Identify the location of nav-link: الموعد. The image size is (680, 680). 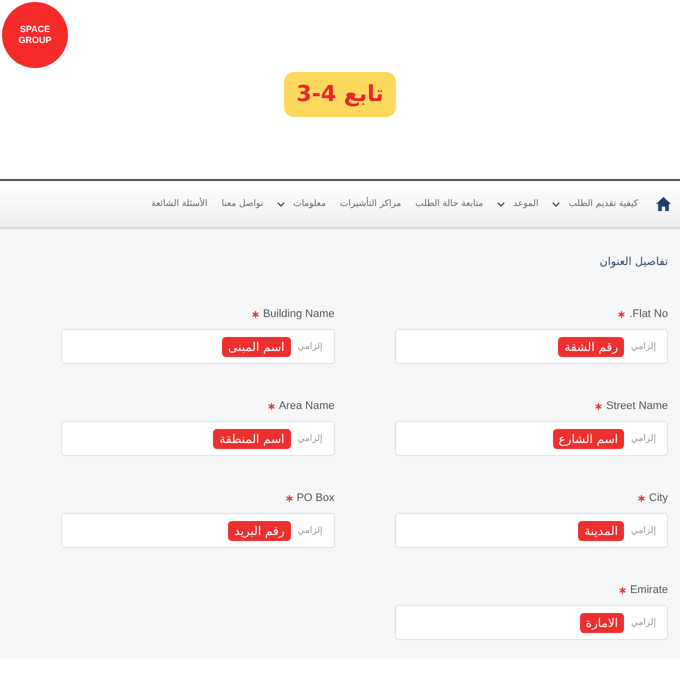
(517, 204).